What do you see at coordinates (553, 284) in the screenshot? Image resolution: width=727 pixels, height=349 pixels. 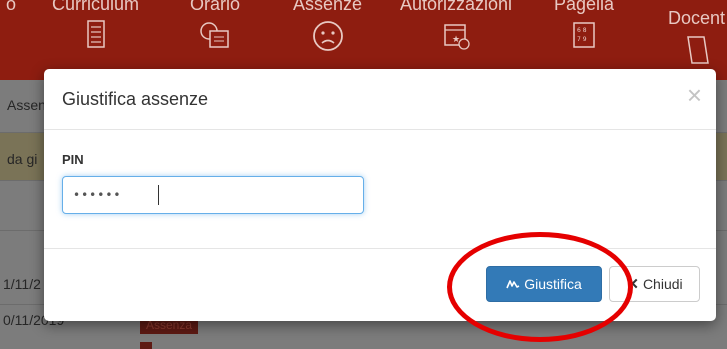 I see `justify-button-label: Giustifica` at bounding box center [553, 284].